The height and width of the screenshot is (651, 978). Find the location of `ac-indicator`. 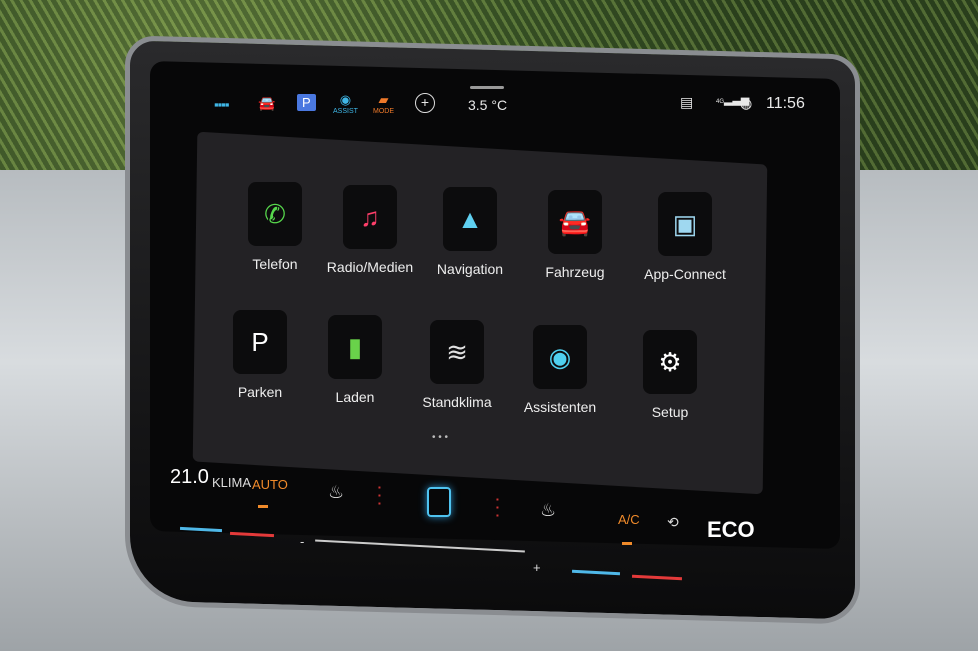

ac-indicator is located at coordinates (627, 543).